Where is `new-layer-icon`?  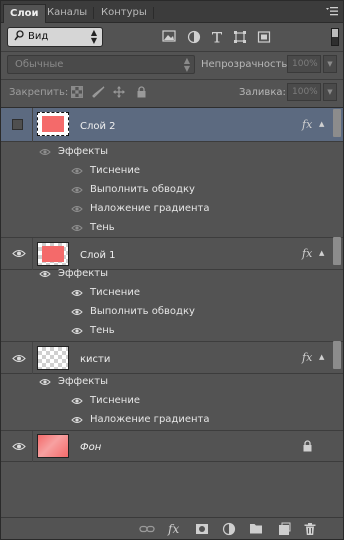
new-layer-icon is located at coordinates (284, 529).